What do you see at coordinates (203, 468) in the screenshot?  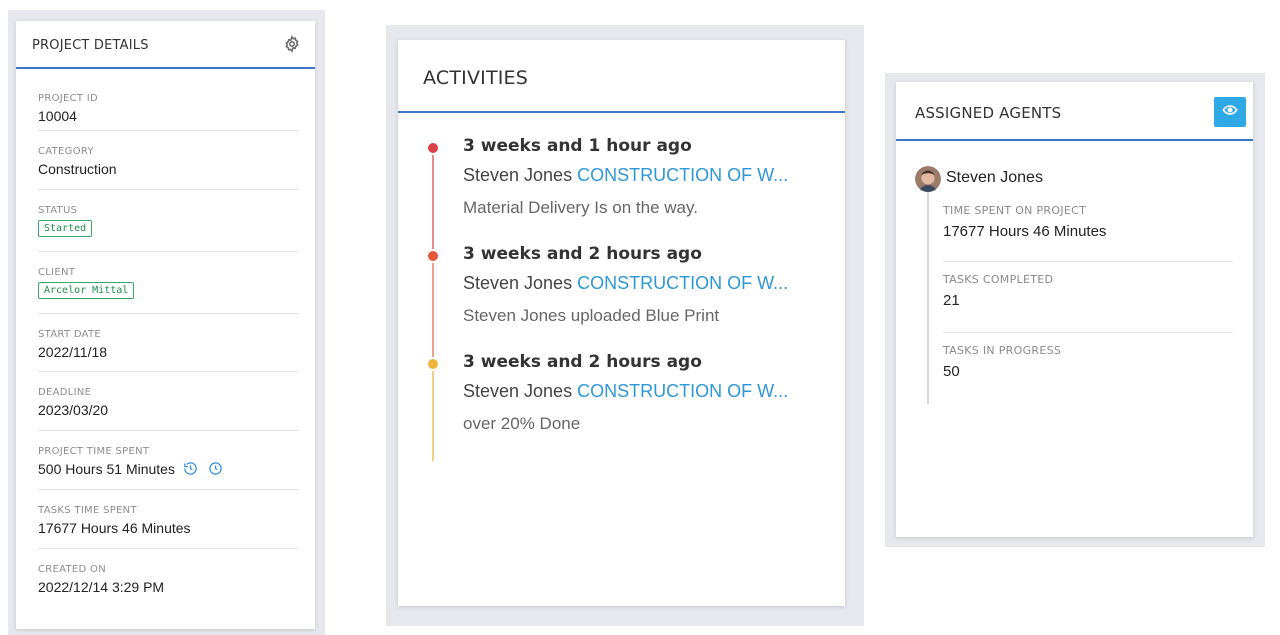 I see `time-icons` at bounding box center [203, 468].